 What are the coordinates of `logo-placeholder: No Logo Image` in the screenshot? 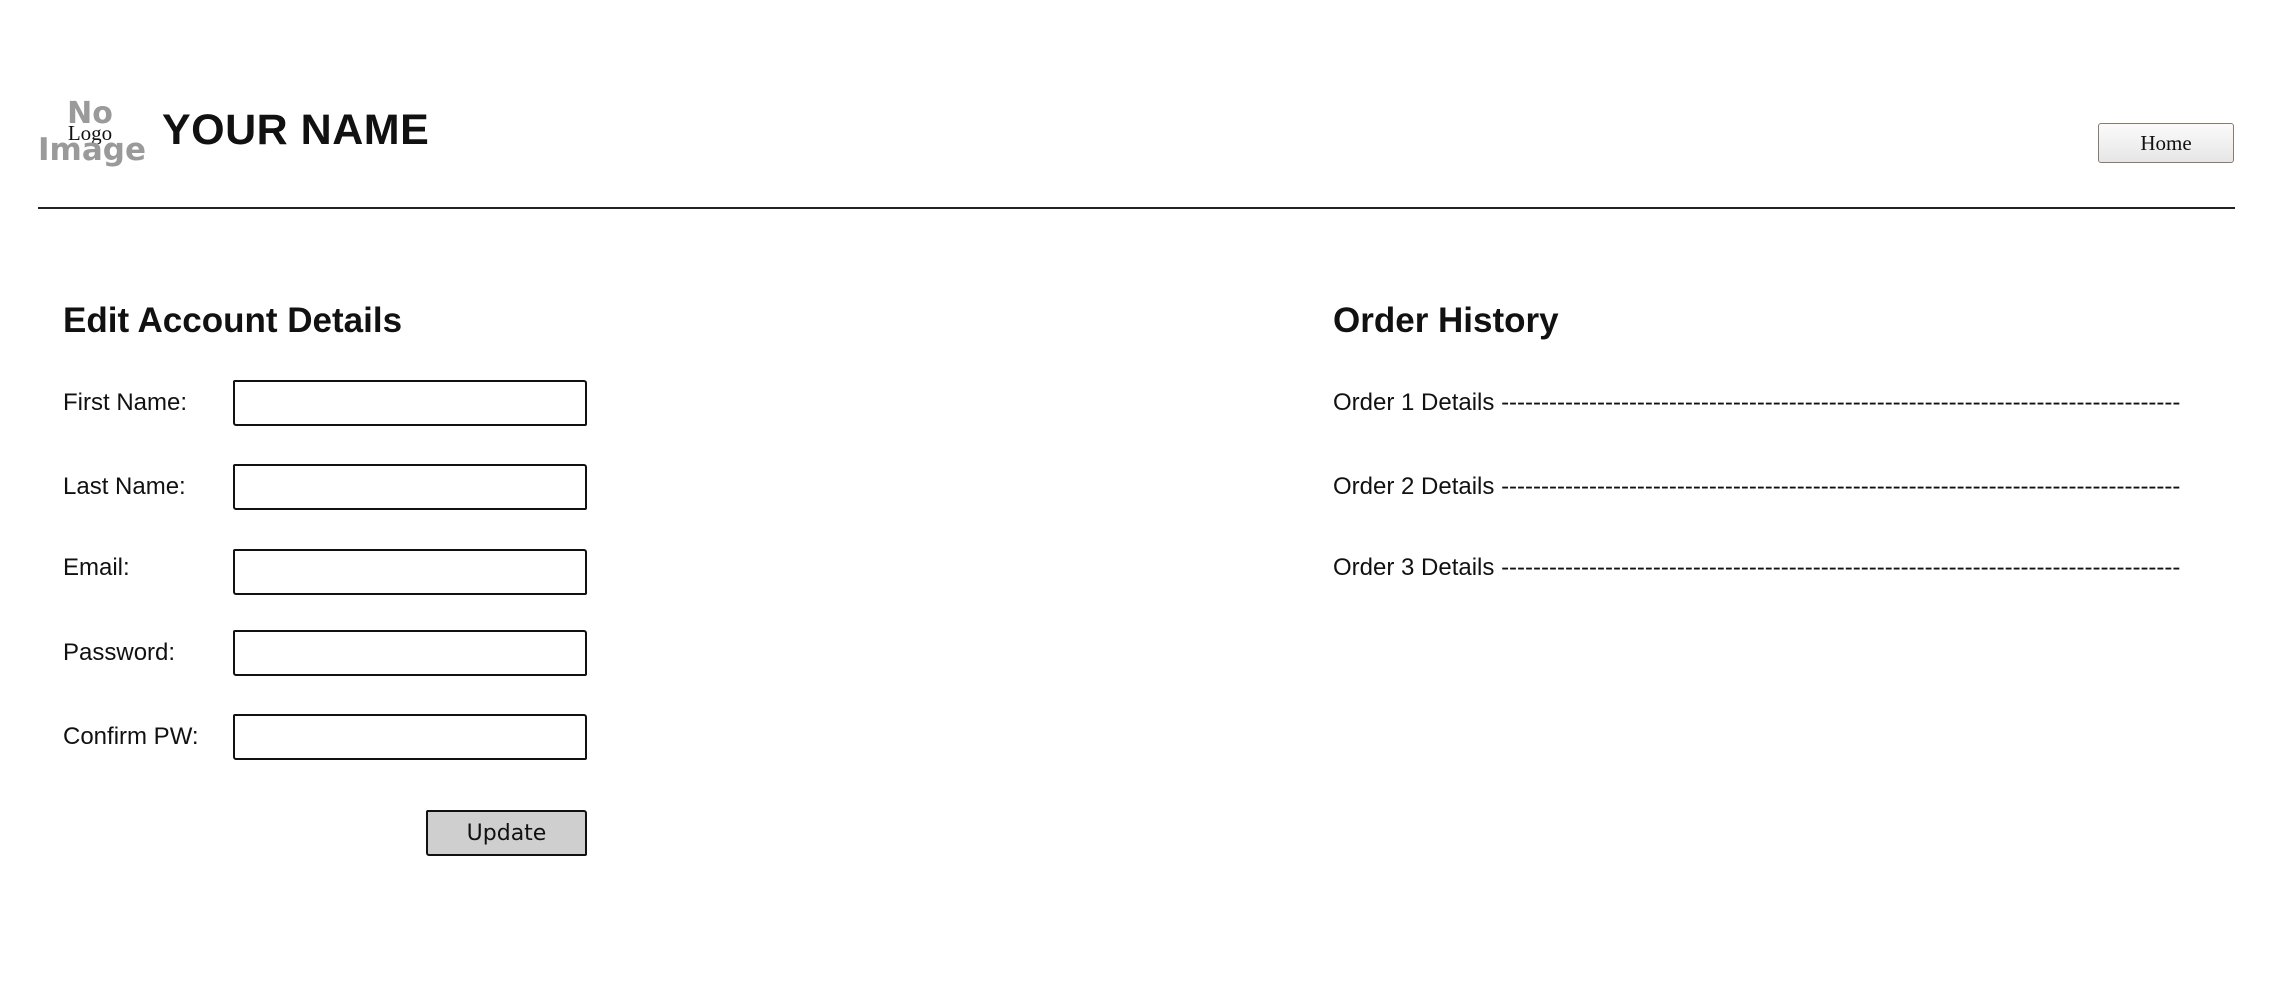 It's located at (92, 135).